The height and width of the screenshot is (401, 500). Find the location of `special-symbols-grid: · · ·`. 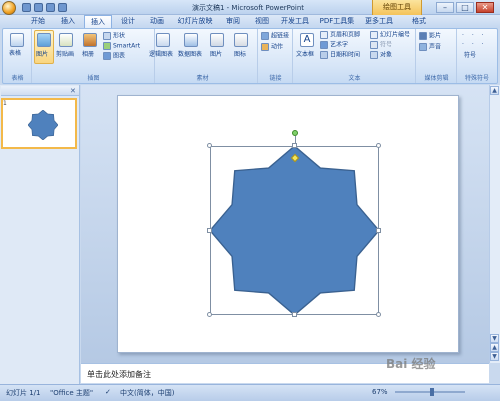

special-symbols-grid: · · · is located at coordinates (474, 36).